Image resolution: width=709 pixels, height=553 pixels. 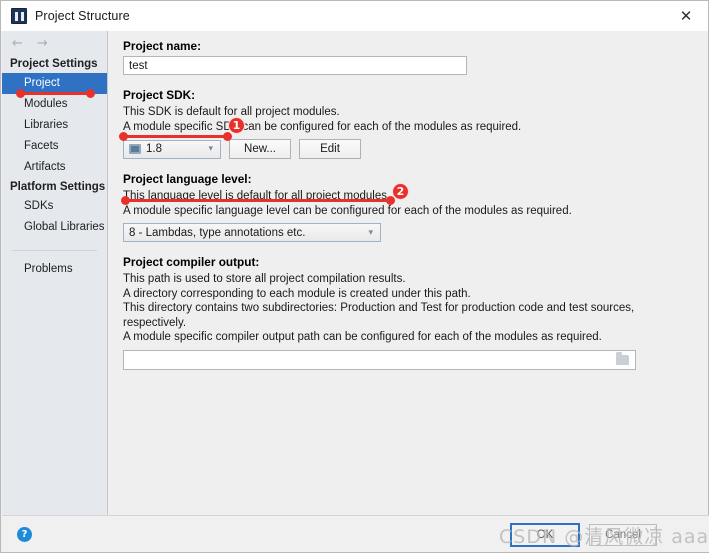 What do you see at coordinates (295, 65) in the screenshot?
I see `project-name-input: test` at bounding box center [295, 65].